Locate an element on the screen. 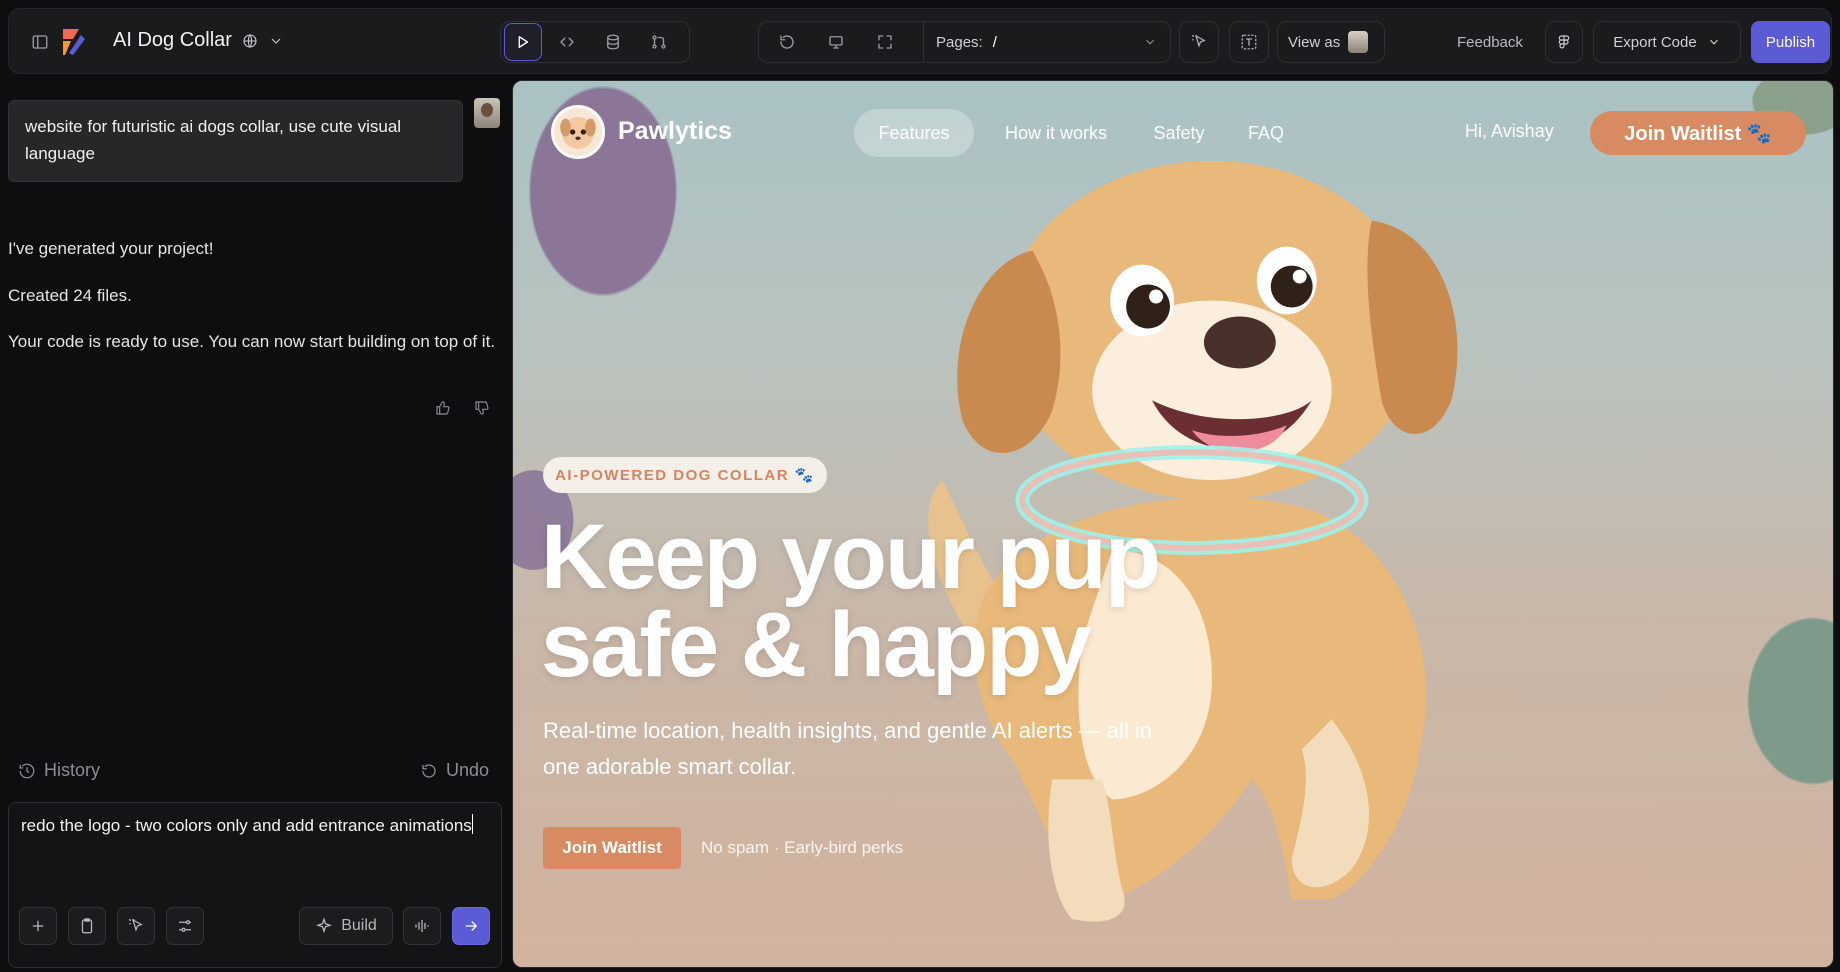 Image resolution: width=1840 pixels, height=972 pixels. send-button is located at coordinates (471, 926).